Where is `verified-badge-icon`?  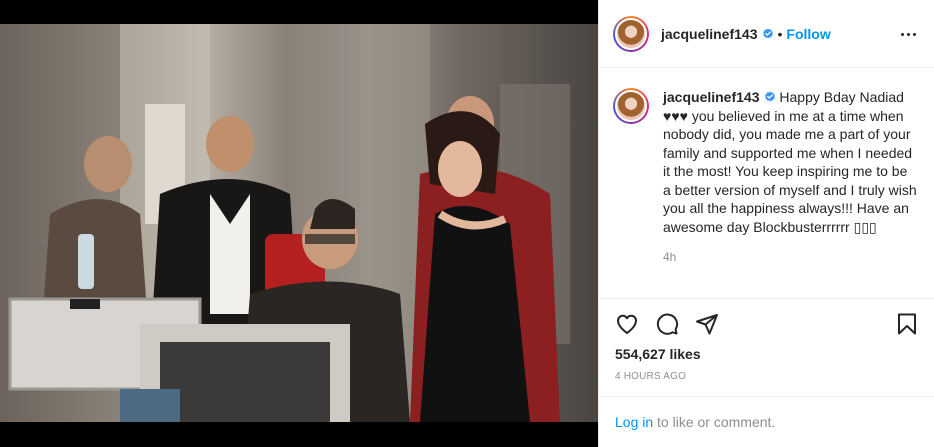
verified-badge-icon is located at coordinates (767, 33).